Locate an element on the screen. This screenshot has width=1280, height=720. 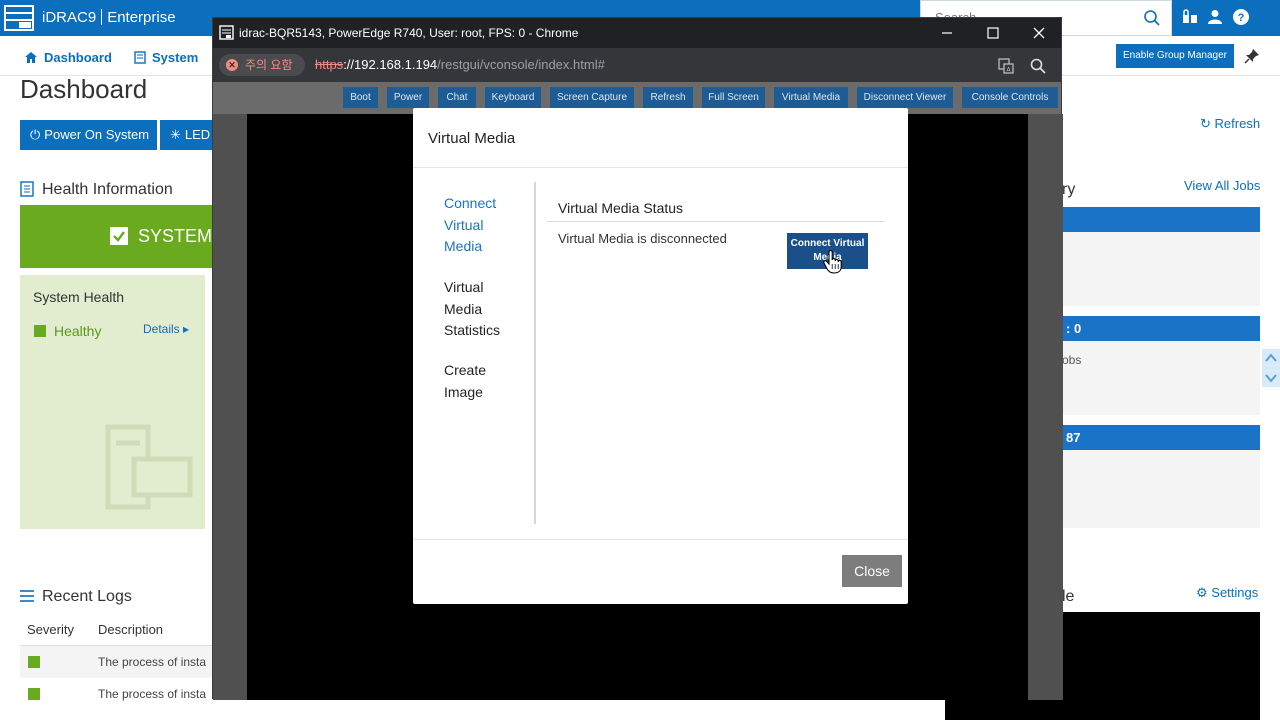
system-health-status-text: Healthy is located at coordinates (78, 331).